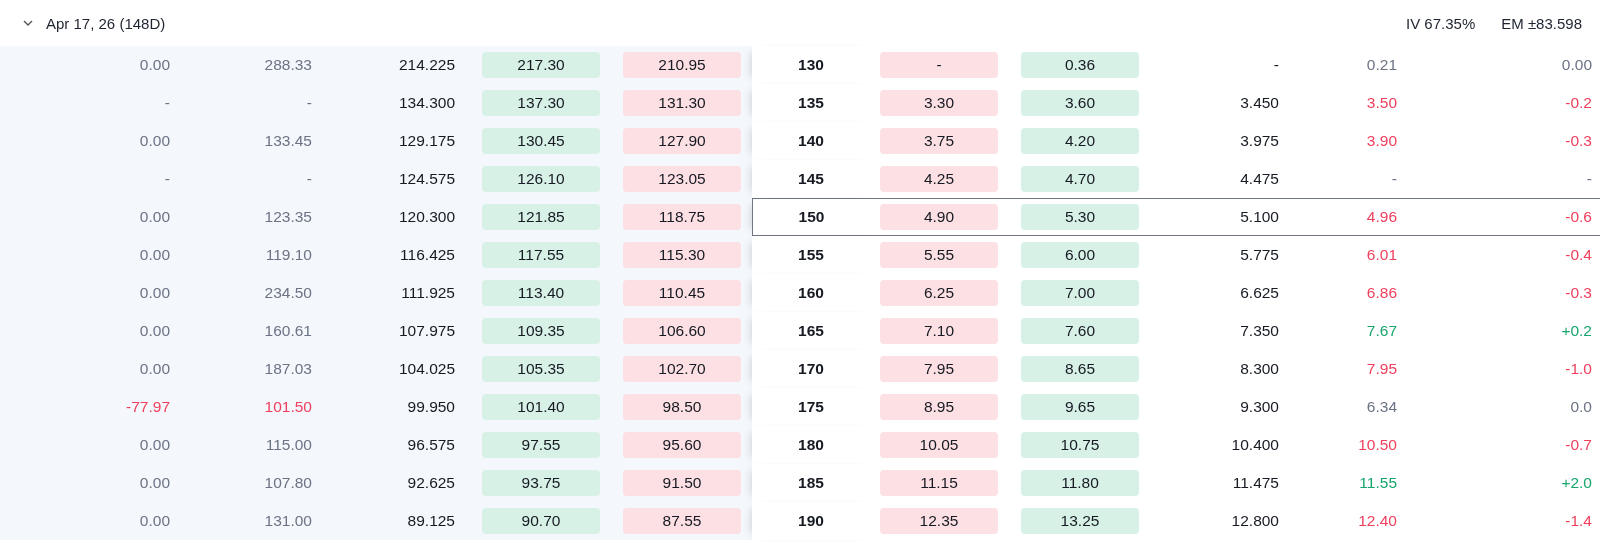 The image size is (1600, 546). I want to click on call-bid-price: 130.45, so click(541, 141).